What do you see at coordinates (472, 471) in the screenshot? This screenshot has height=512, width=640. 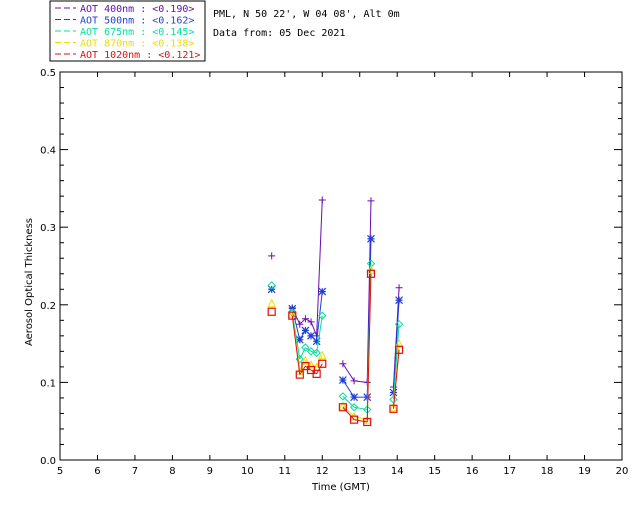 I see `x-tick-label: 16` at bounding box center [472, 471].